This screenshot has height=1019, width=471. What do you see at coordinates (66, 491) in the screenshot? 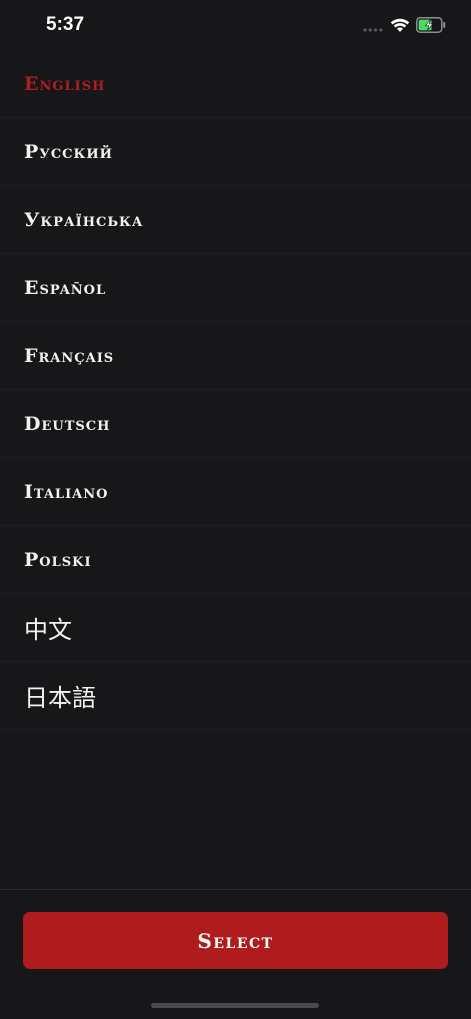
I see `language-label: Italiano` at bounding box center [66, 491].